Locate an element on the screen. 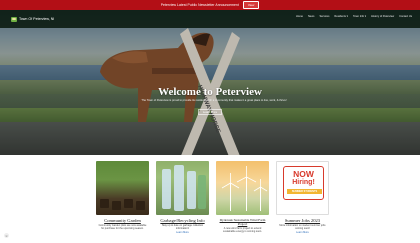 This screenshot has height=243, width=420. wind-farm-image is located at coordinates (242, 188).